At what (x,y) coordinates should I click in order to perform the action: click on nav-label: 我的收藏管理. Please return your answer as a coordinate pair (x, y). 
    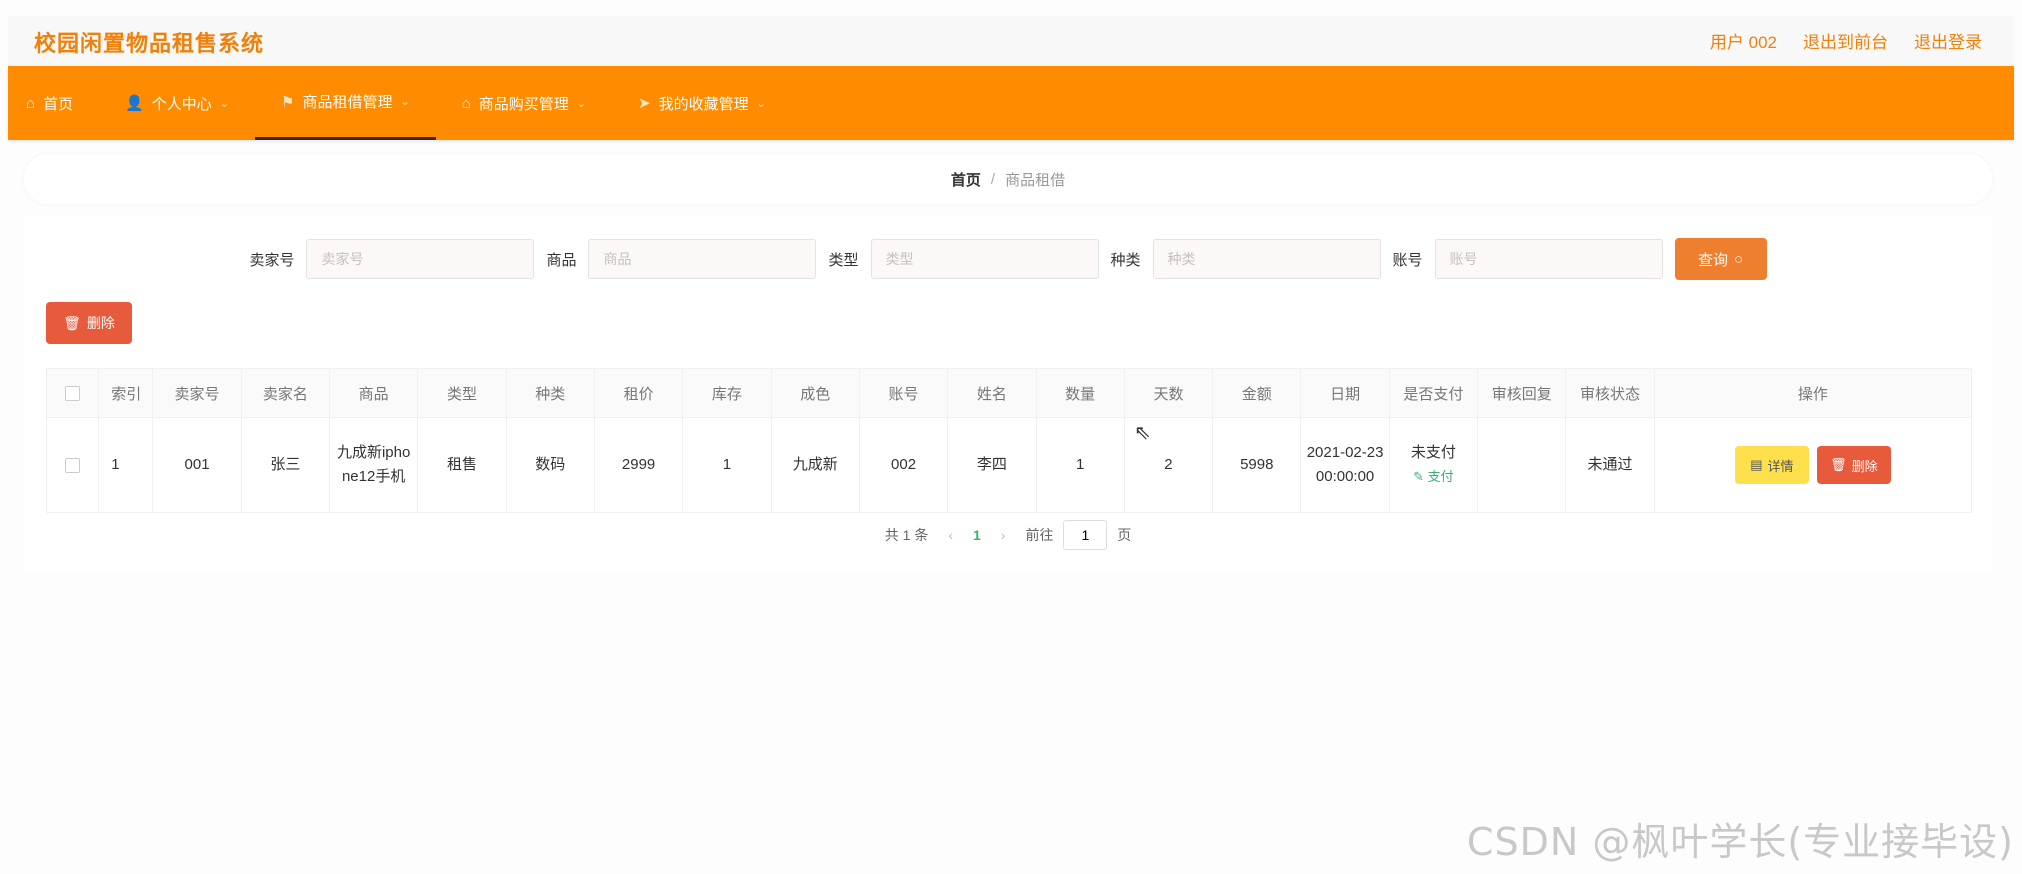
    Looking at the image, I should click on (703, 104).